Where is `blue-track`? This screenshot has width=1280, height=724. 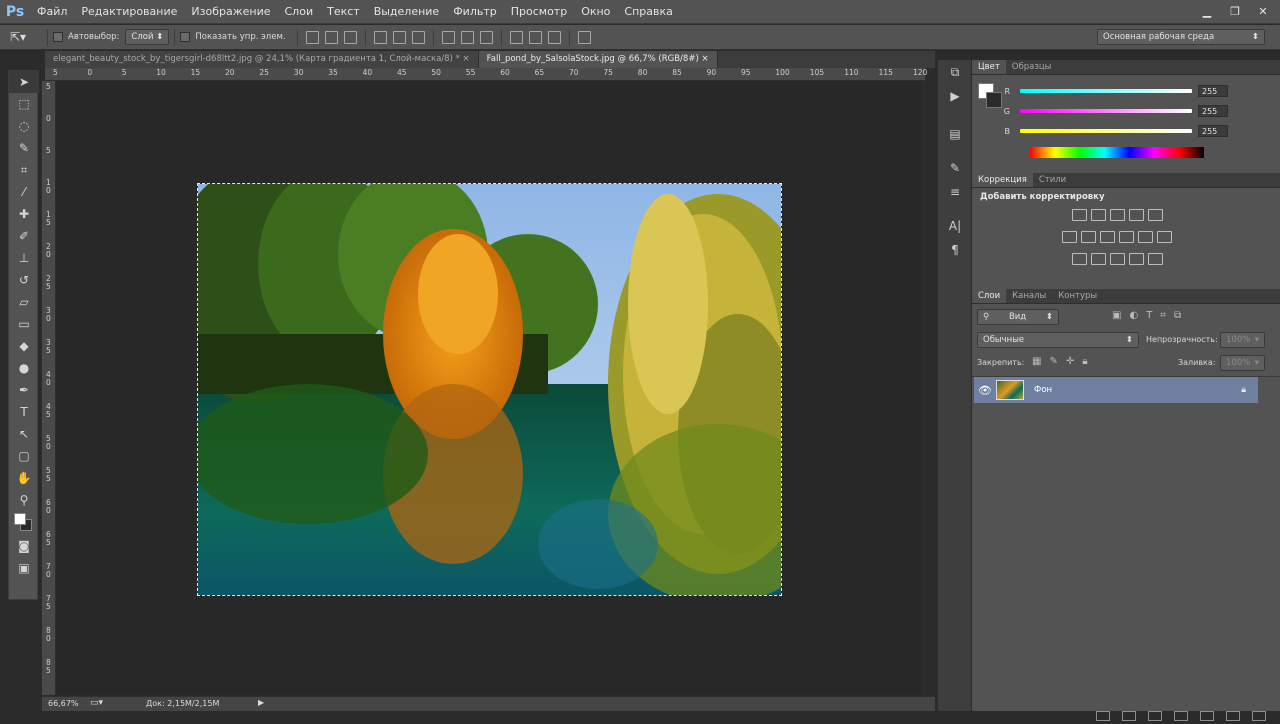
blue-track is located at coordinates (1106, 131).